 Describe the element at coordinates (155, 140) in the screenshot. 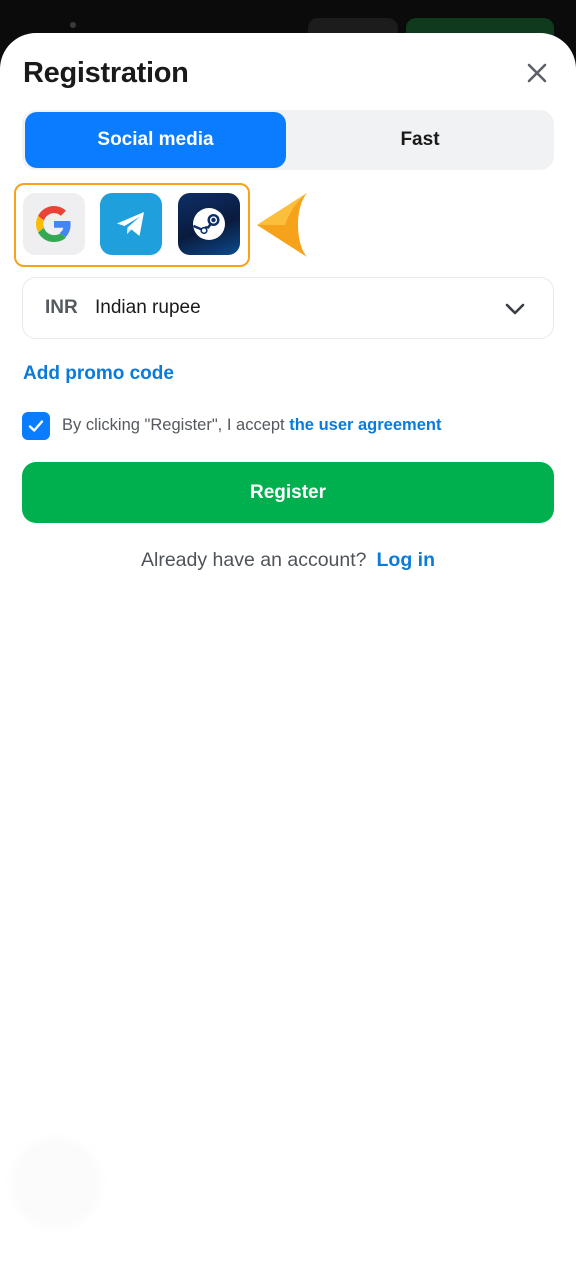

I see `tab-social-media: Social media` at that location.